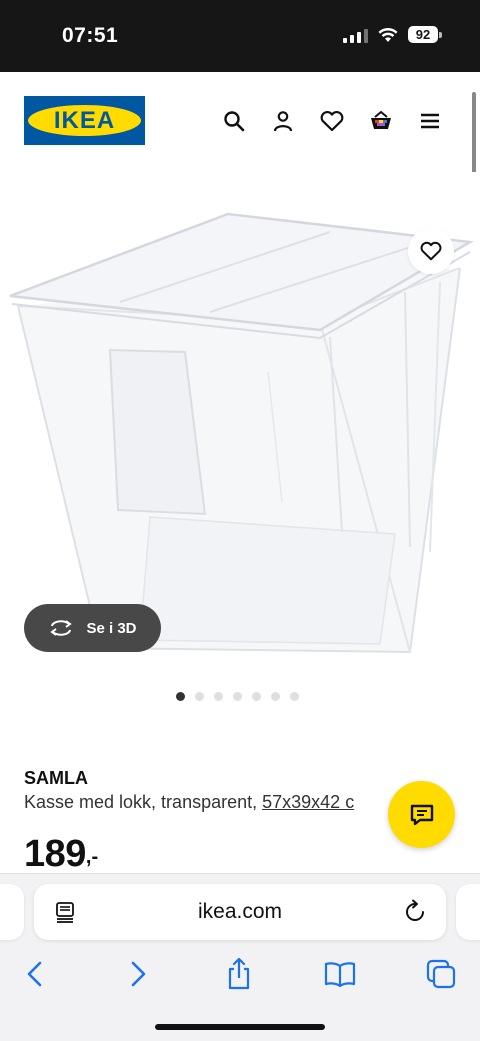 The width and height of the screenshot is (480, 1041). I want to click on menu-icon, so click(429, 120).